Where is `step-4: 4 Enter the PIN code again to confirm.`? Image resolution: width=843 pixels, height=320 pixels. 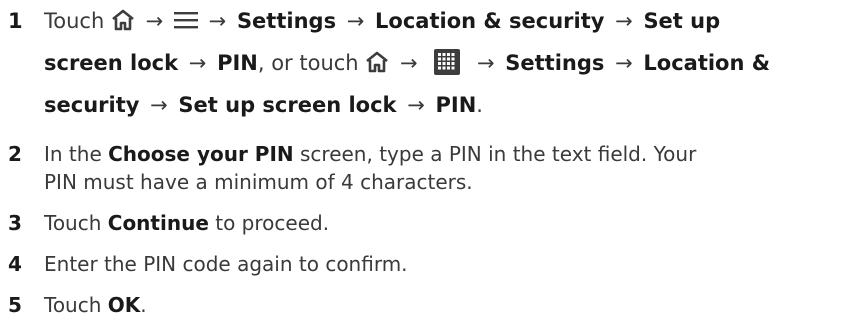 step-4: 4 Enter the PIN code again to confirm. is located at coordinates (421, 264).